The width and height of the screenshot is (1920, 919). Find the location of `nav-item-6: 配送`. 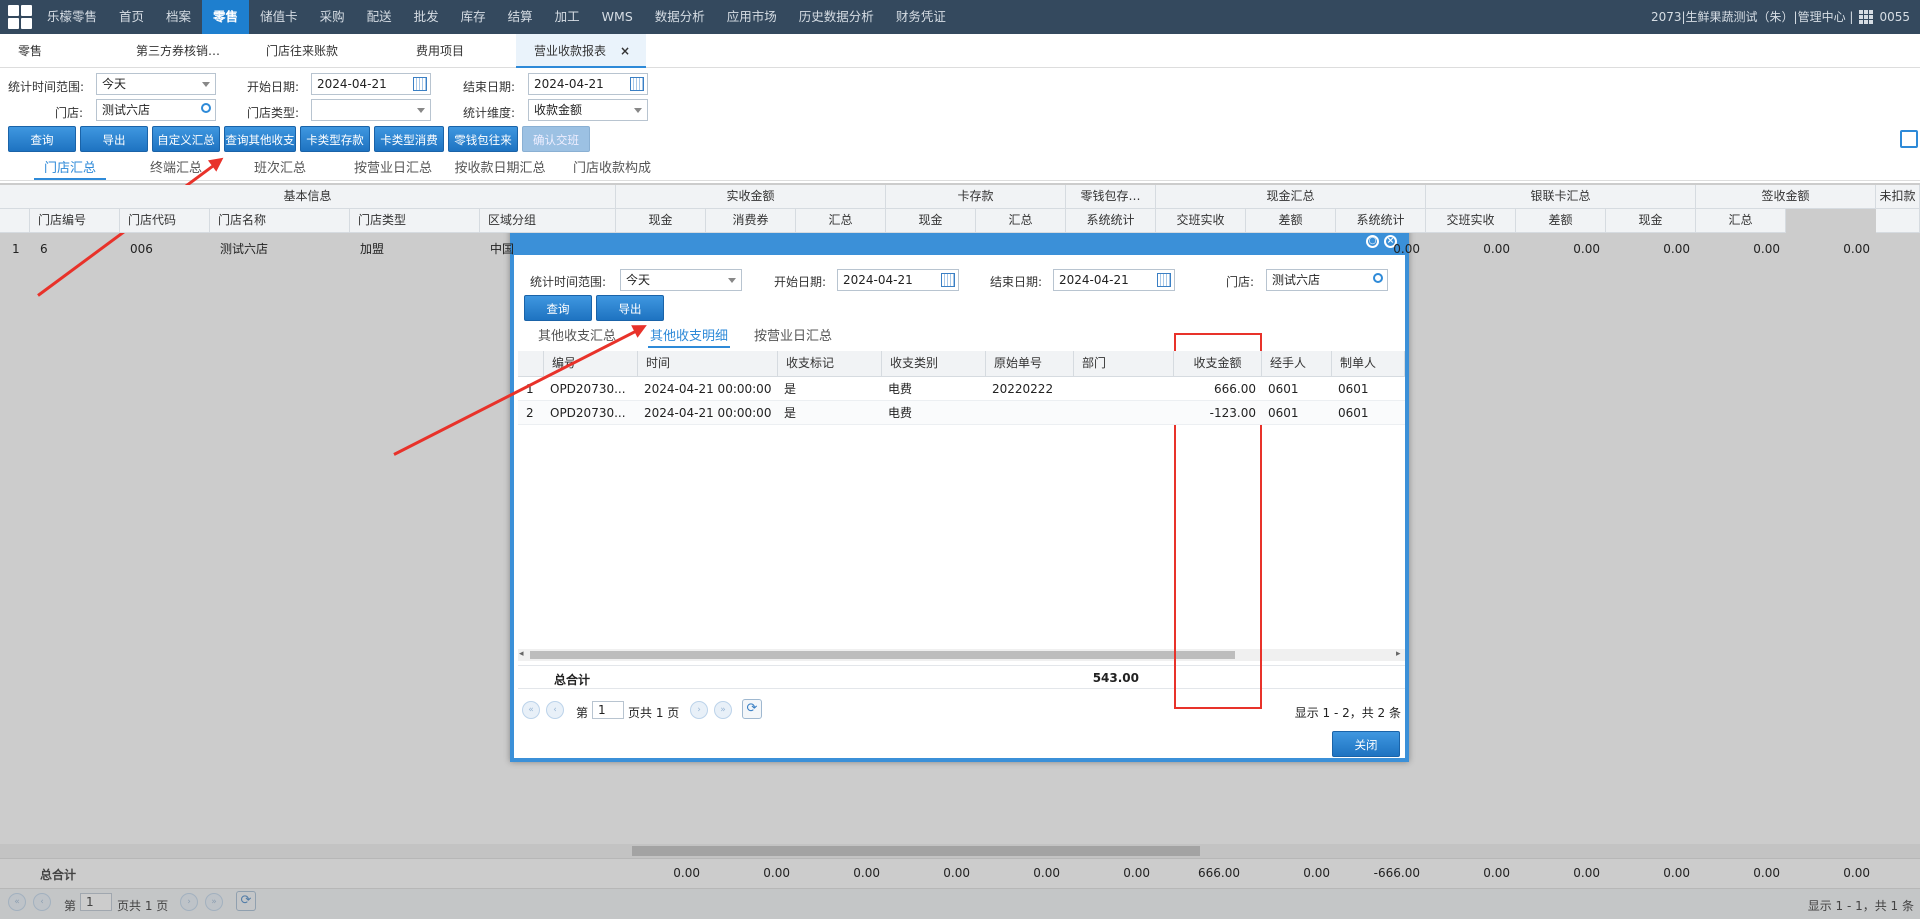

nav-item-6: 配送 is located at coordinates (379, 17).